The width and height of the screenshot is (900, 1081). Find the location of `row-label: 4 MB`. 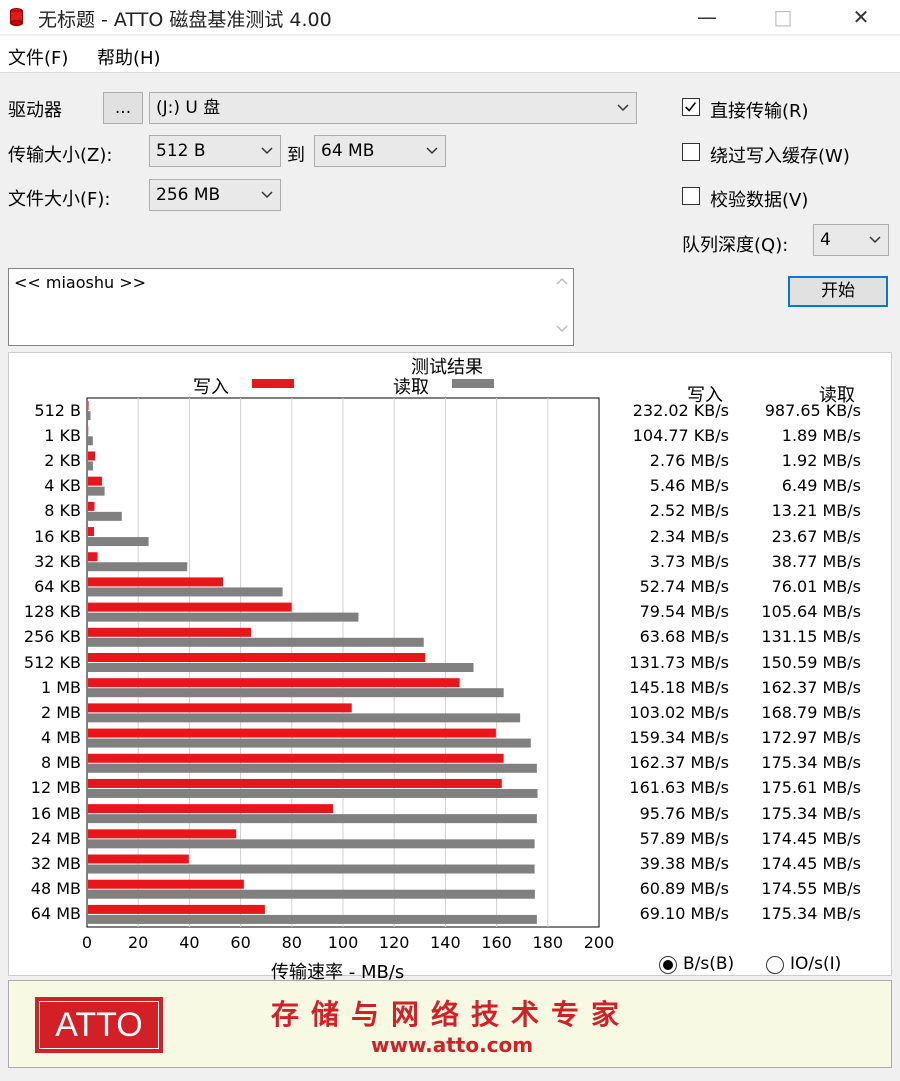

row-label: 4 MB is located at coordinates (60, 738).